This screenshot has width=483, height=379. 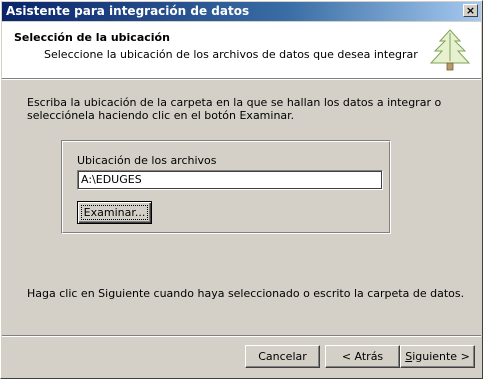 I want to click on next-button: Siguiente >, so click(x=437, y=356).